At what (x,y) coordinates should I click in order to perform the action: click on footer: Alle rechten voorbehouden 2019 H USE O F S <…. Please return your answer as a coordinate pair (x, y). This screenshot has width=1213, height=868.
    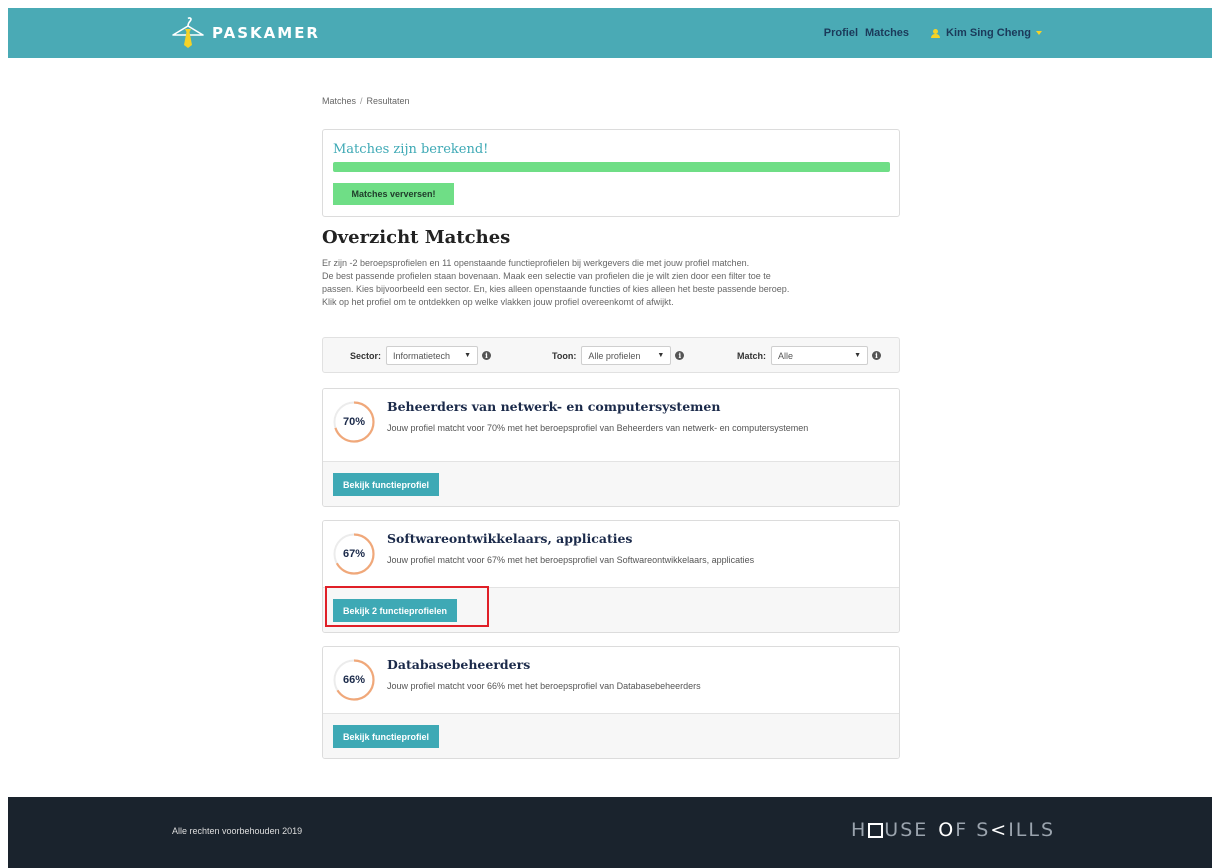
    Looking at the image, I should click on (610, 832).